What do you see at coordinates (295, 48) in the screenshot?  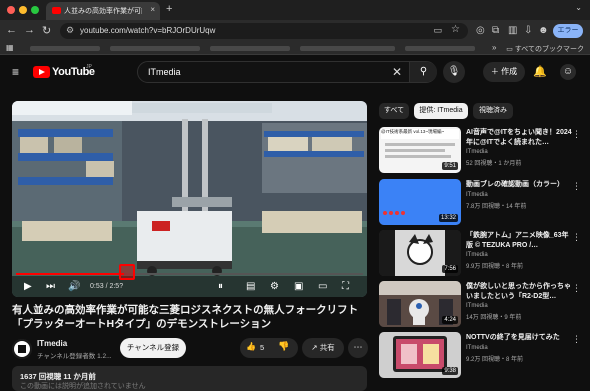 I see `bookmarks-bar: ▦ » ▭ すべてのブックマーク` at bounding box center [295, 48].